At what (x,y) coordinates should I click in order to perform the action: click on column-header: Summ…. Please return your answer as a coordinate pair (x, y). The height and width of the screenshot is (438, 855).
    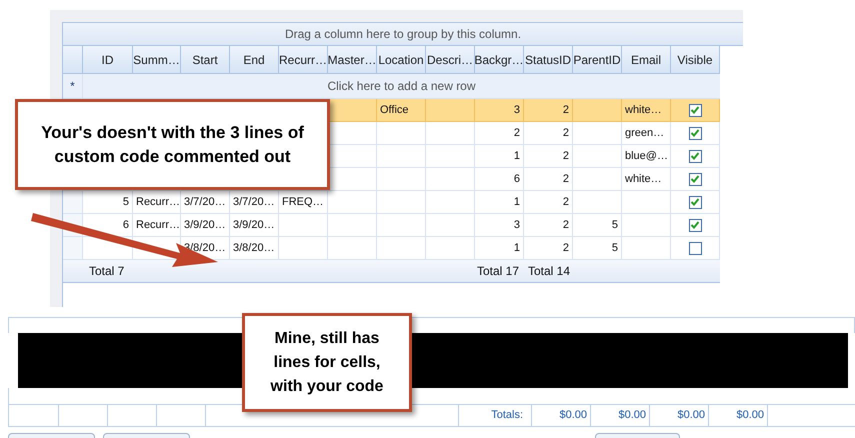
    Looking at the image, I should click on (157, 60).